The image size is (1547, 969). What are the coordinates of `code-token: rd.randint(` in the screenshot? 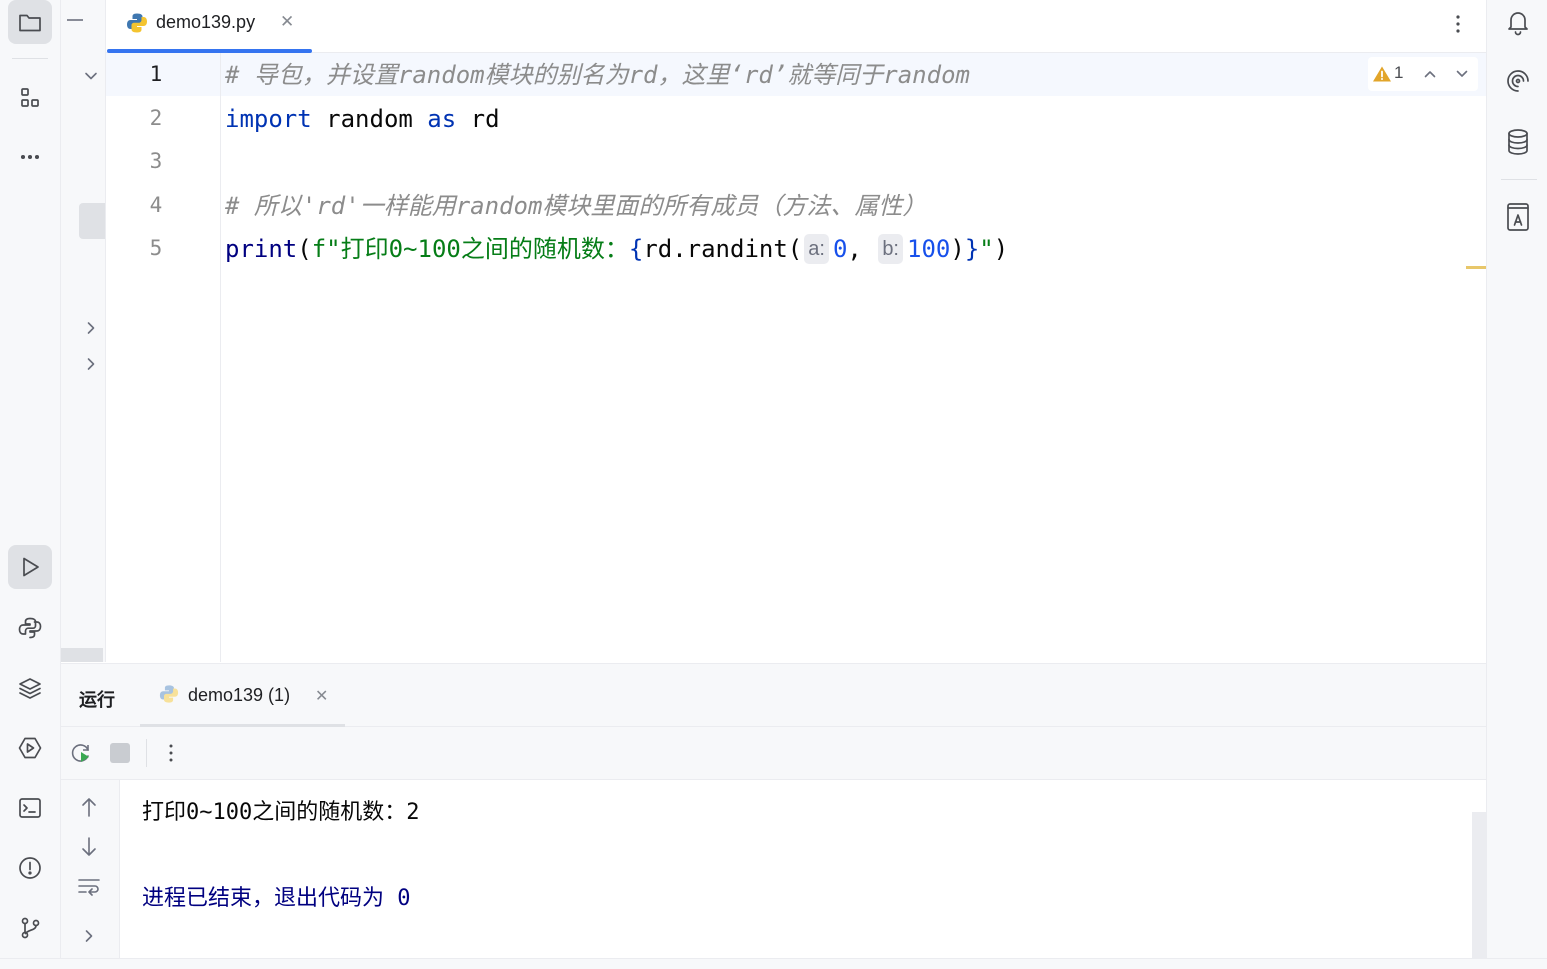 It's located at (723, 249).